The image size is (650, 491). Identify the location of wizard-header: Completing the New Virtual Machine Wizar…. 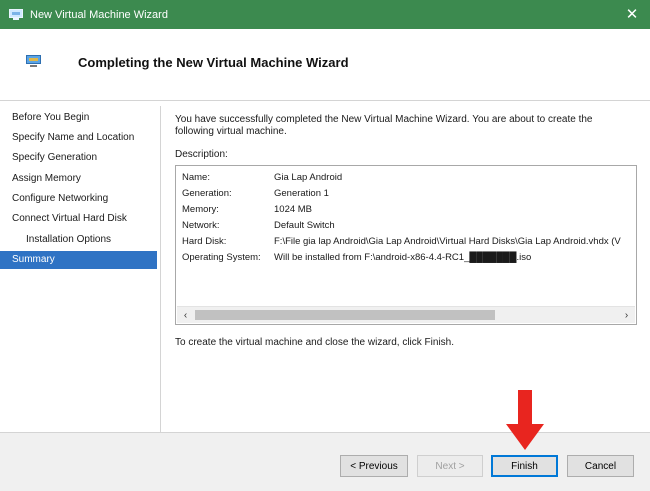
(325, 64).